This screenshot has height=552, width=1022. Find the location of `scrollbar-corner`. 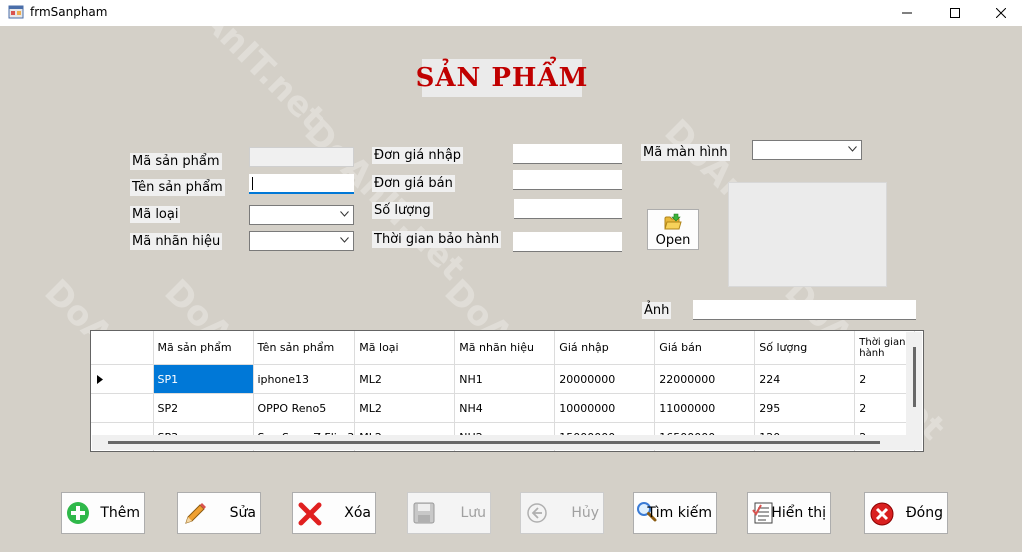

scrollbar-corner is located at coordinates (914, 442).